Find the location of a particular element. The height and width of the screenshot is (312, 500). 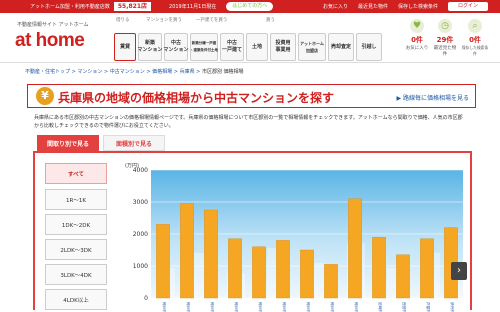

member-count: 55,821店 is located at coordinates (132, 6).